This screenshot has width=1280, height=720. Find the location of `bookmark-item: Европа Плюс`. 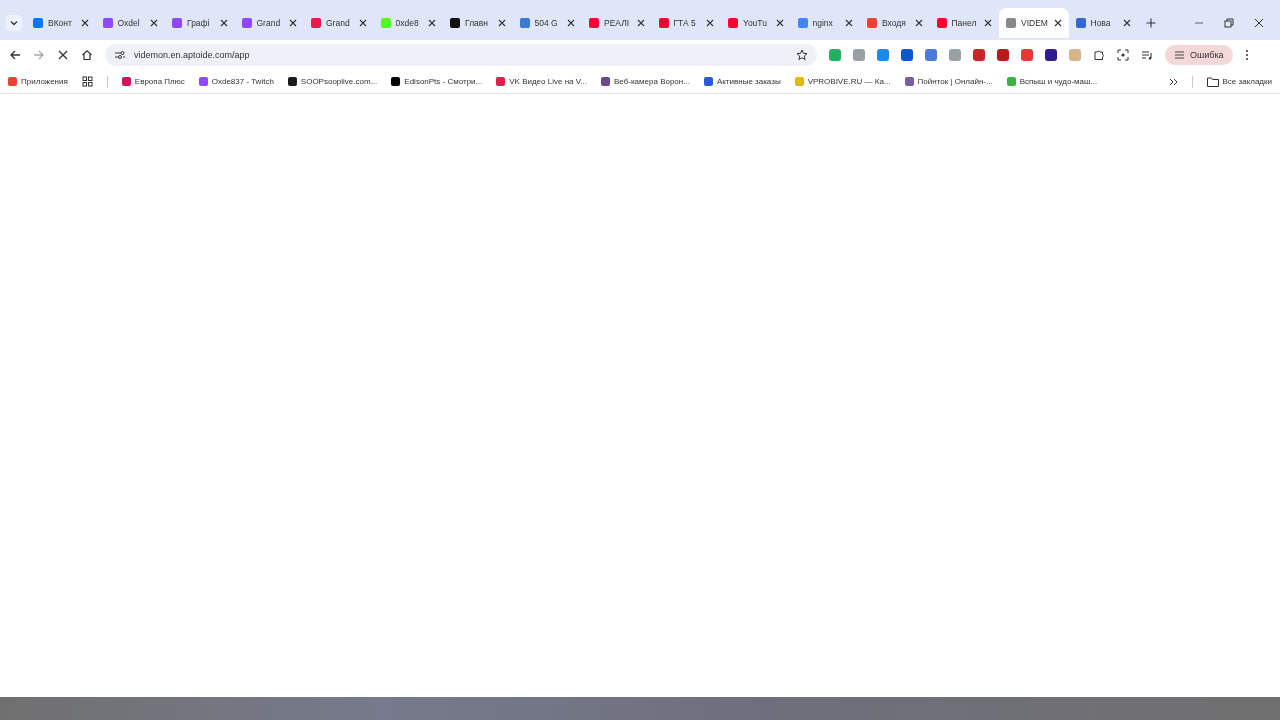

bookmark-item: Европа Плюс is located at coordinates (153, 81).